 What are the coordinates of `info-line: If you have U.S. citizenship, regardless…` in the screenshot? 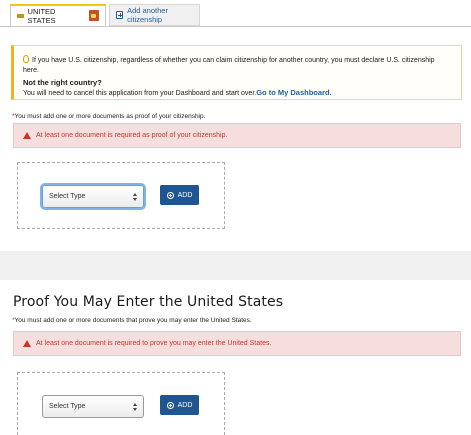 It's located at (237, 65).